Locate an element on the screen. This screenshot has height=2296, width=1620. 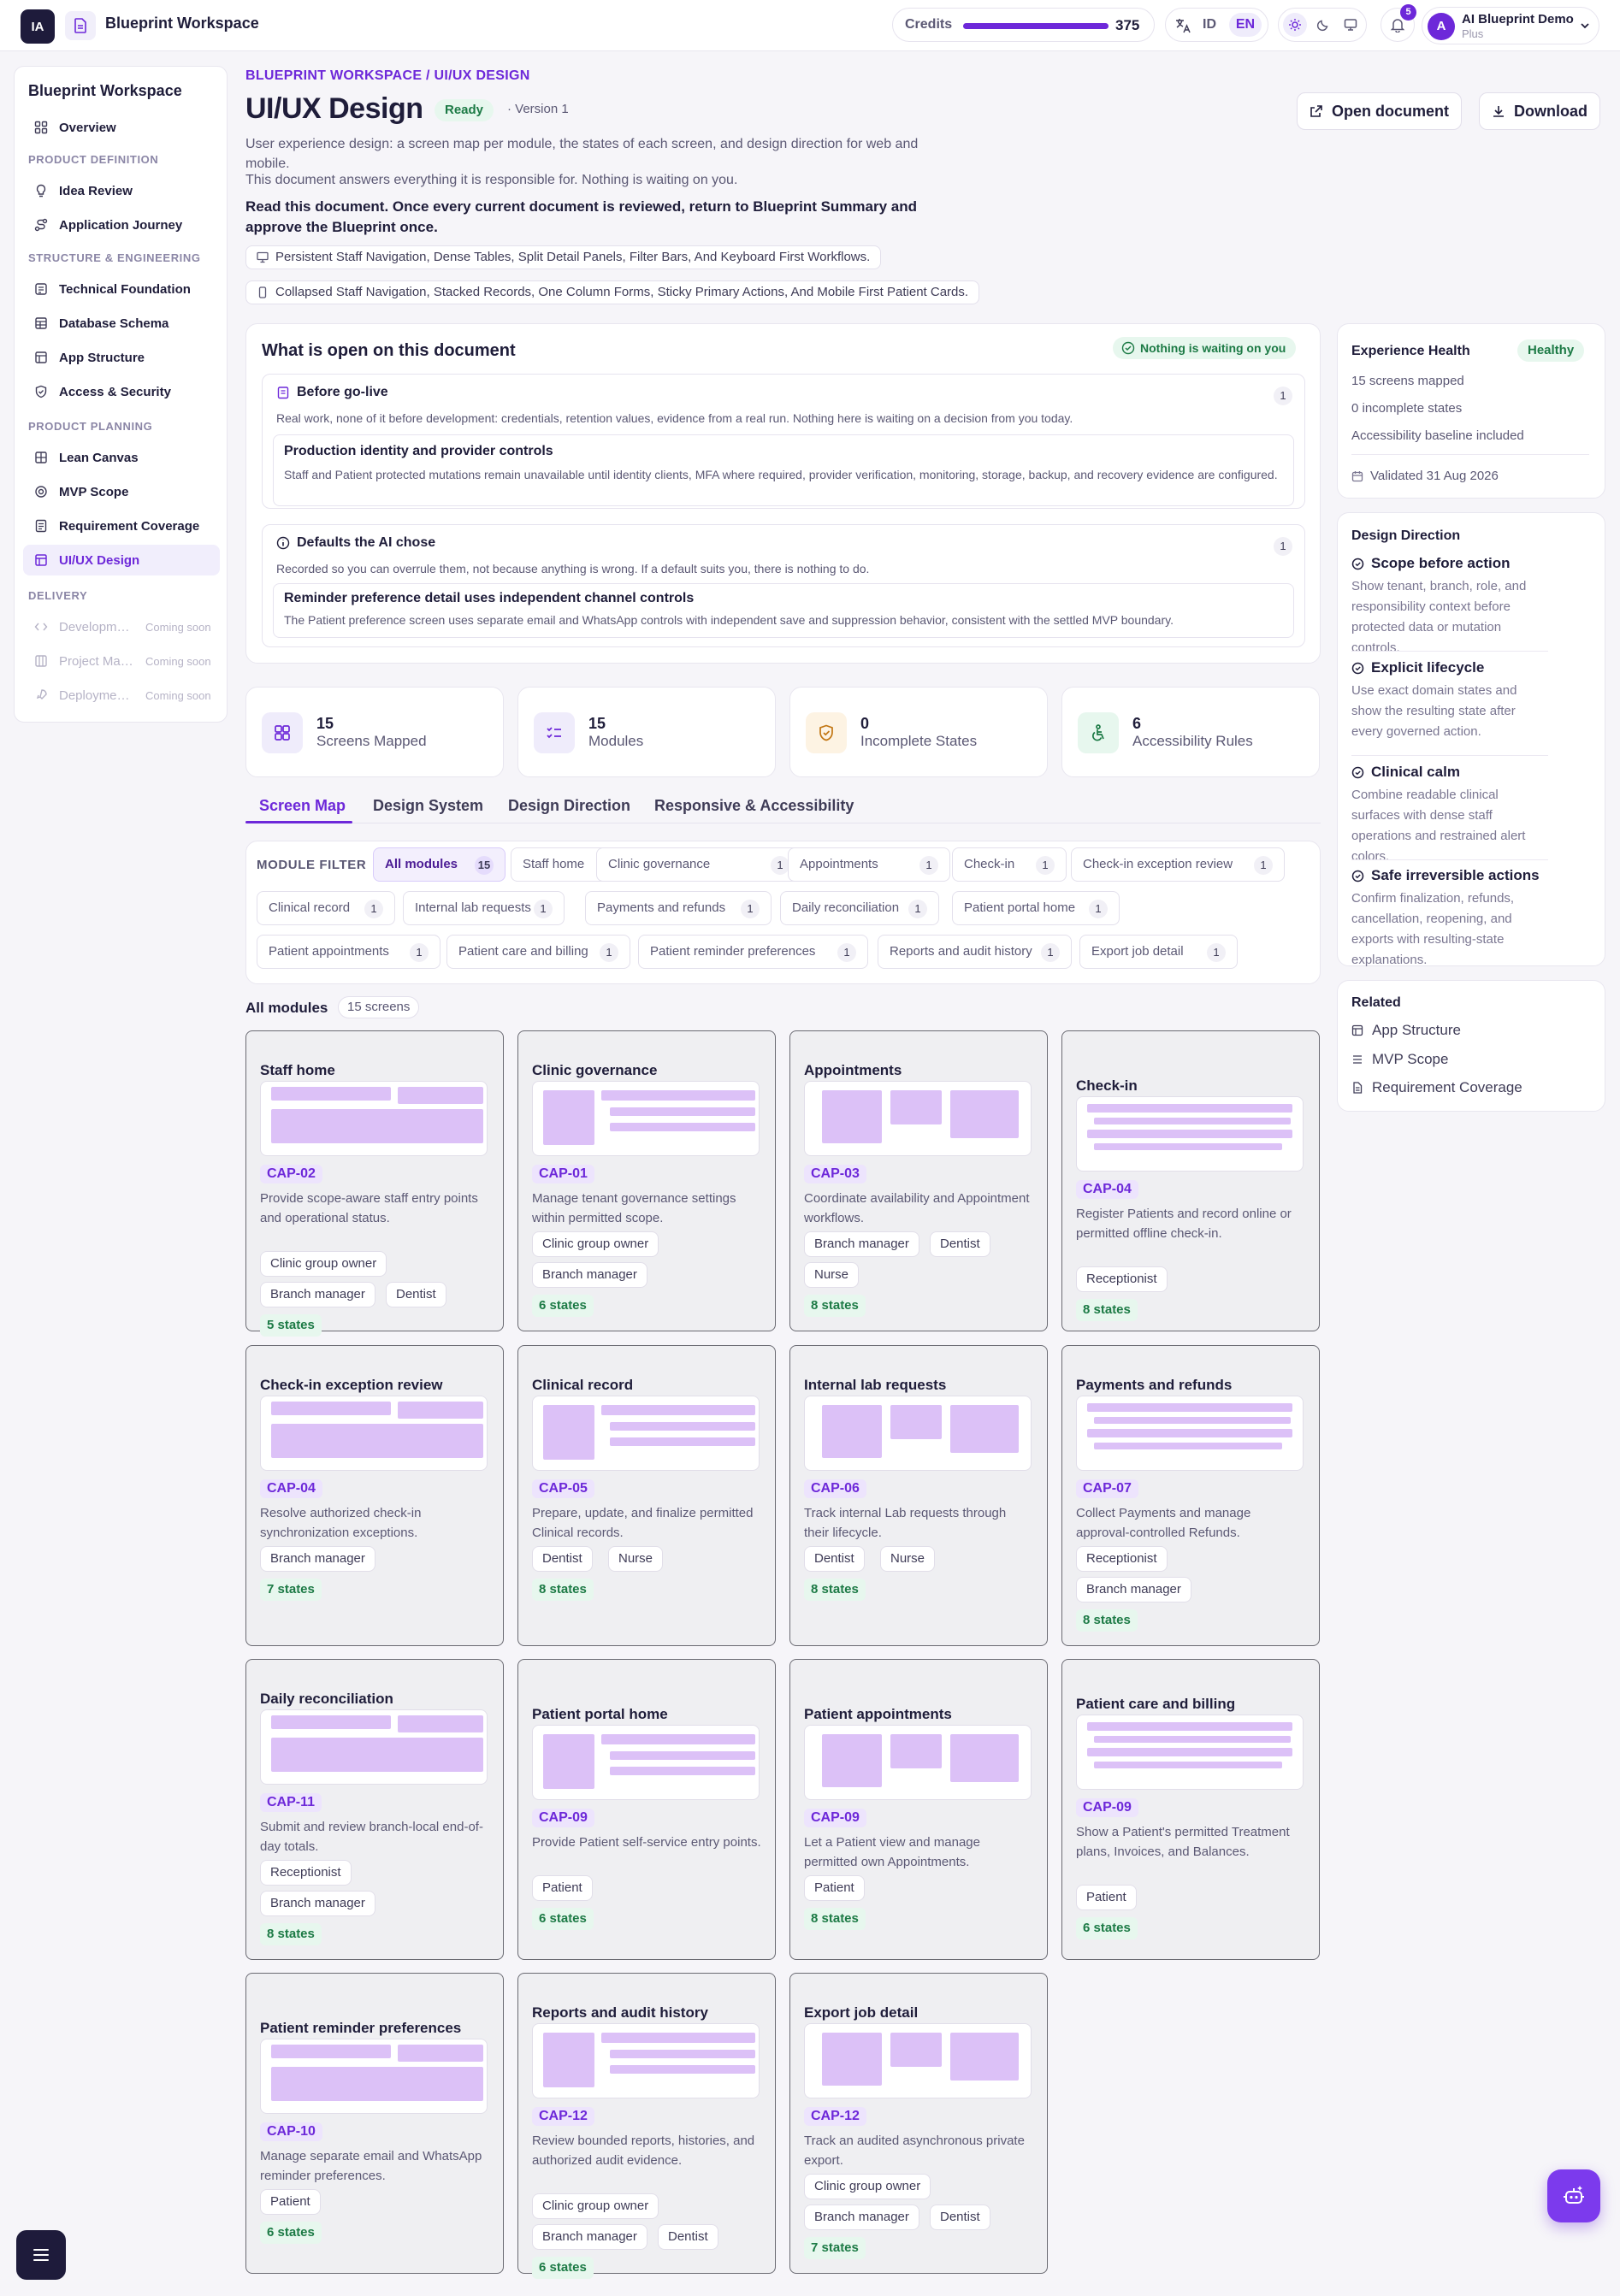
module-filter-chip: Payments and refunds 1 is located at coordinates (679, 908).